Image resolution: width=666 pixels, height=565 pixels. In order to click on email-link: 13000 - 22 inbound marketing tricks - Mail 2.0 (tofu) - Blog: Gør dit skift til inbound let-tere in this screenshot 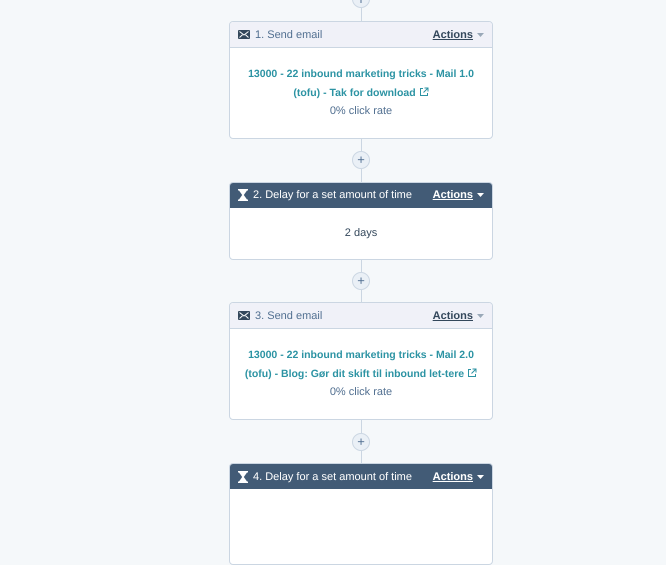, I will do `click(361, 365)`.